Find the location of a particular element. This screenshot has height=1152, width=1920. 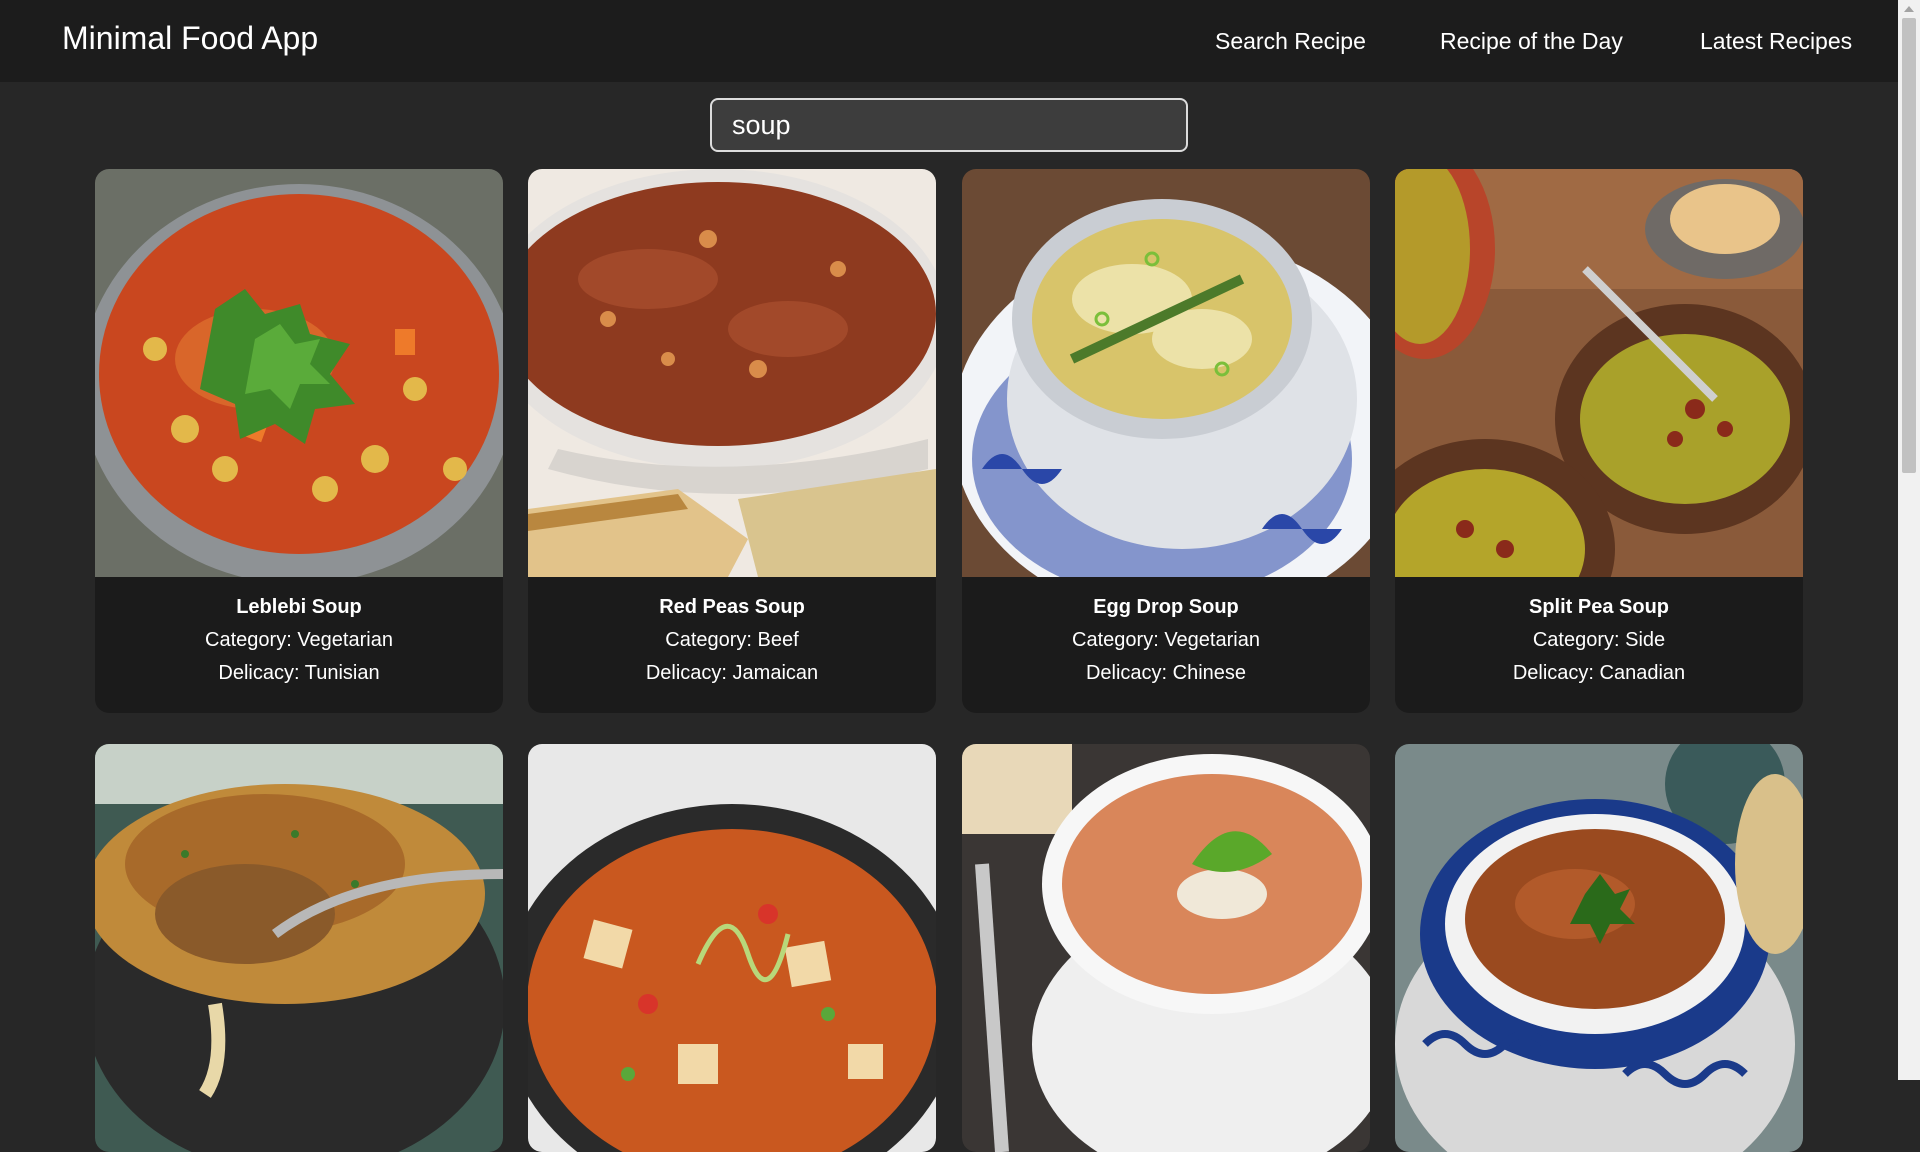

recipe-card-hot-and-sour-soup is located at coordinates (732, 948).